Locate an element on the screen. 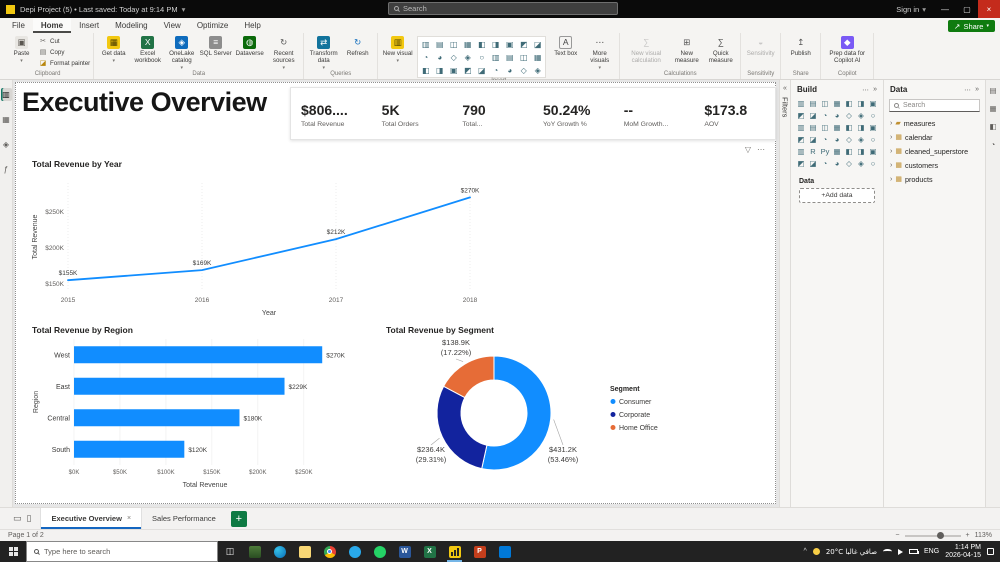 The image size is (1000, 562). decomposition-tree-icon: ◧ is located at coordinates (849, 151).